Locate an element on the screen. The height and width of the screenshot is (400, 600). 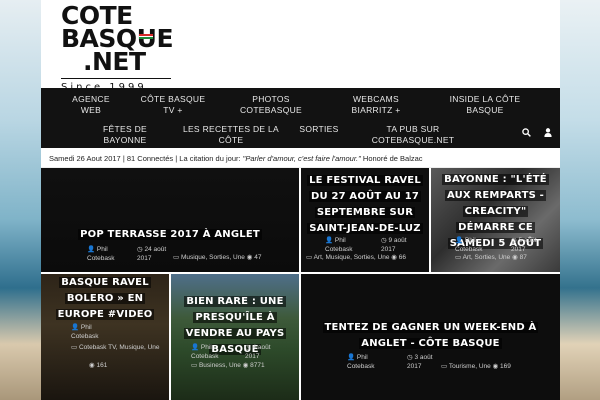
tile-meta-line: ▭ Cotebask TV, Musique, Une is located at coordinates (115, 347).